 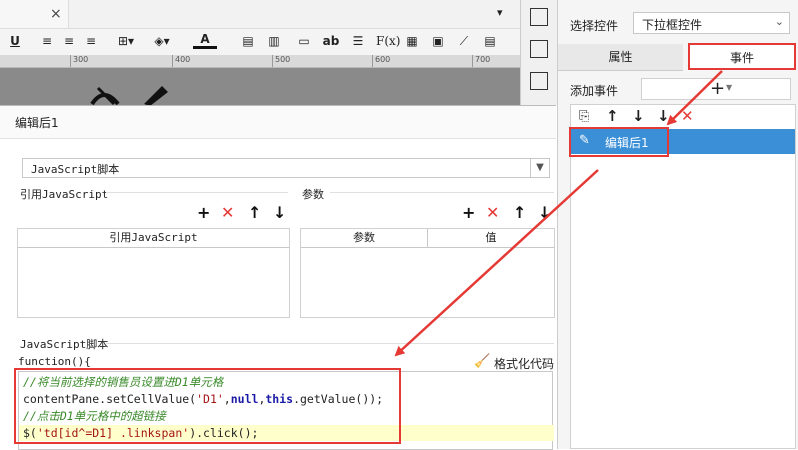 What do you see at coordinates (594, 91) in the screenshot?
I see `add-event-label: 添加事件` at bounding box center [594, 91].